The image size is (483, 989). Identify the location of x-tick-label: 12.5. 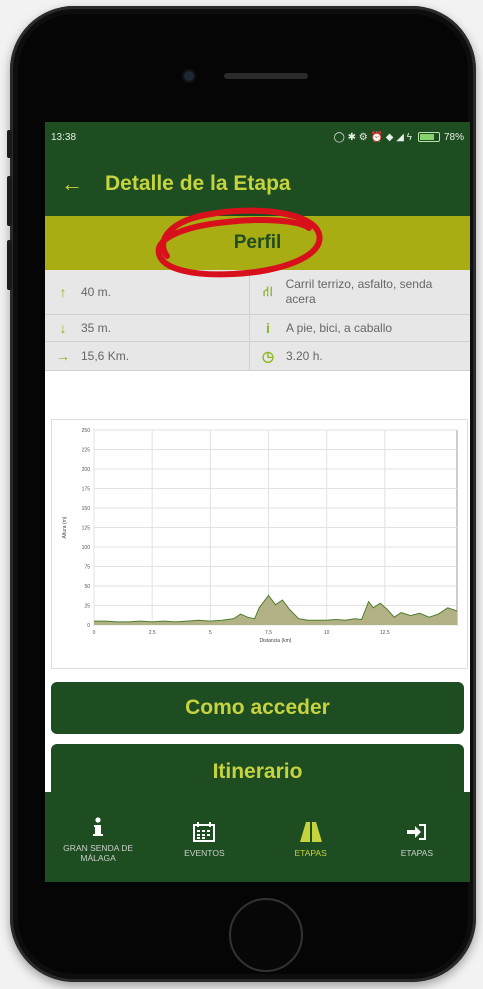
(385, 633).